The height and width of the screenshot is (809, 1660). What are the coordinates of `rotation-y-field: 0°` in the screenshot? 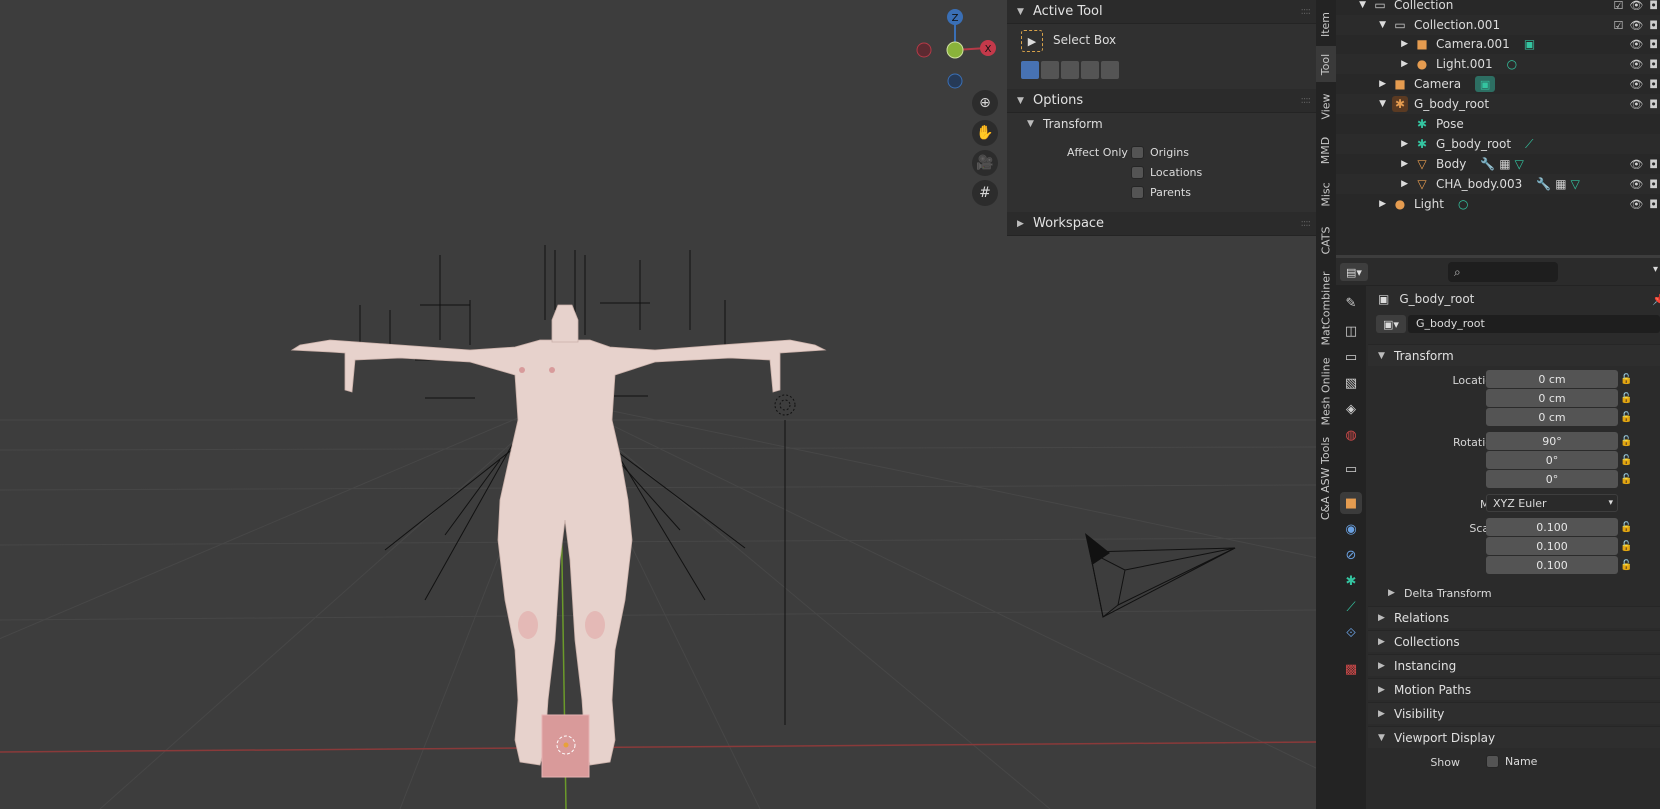 It's located at (1552, 460).